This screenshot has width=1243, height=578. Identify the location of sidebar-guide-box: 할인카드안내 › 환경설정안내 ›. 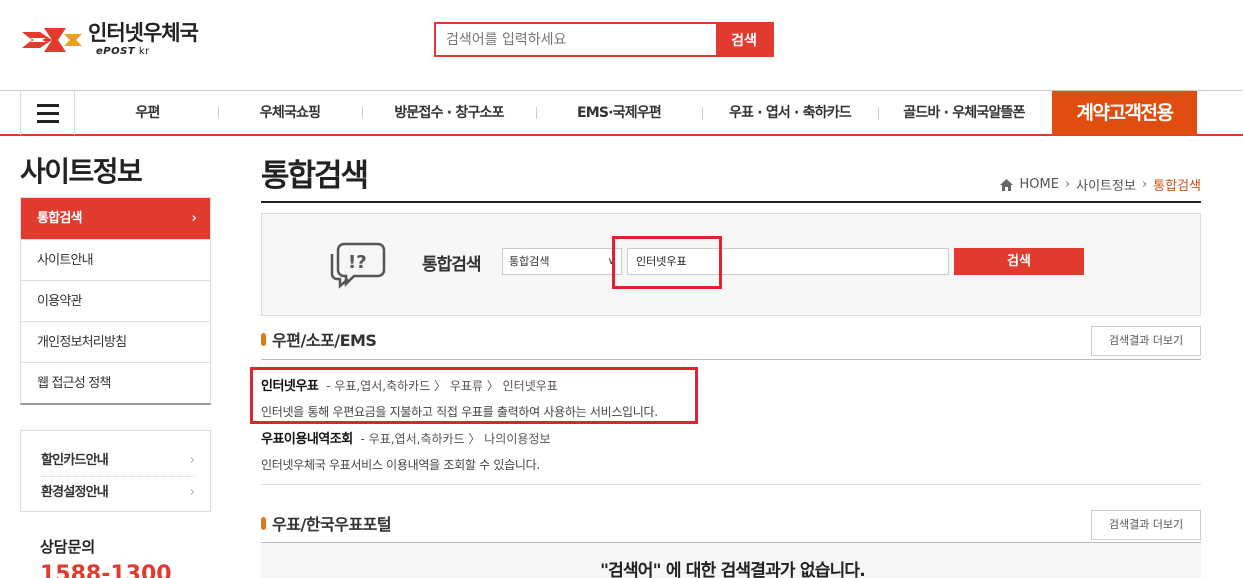
(115, 471).